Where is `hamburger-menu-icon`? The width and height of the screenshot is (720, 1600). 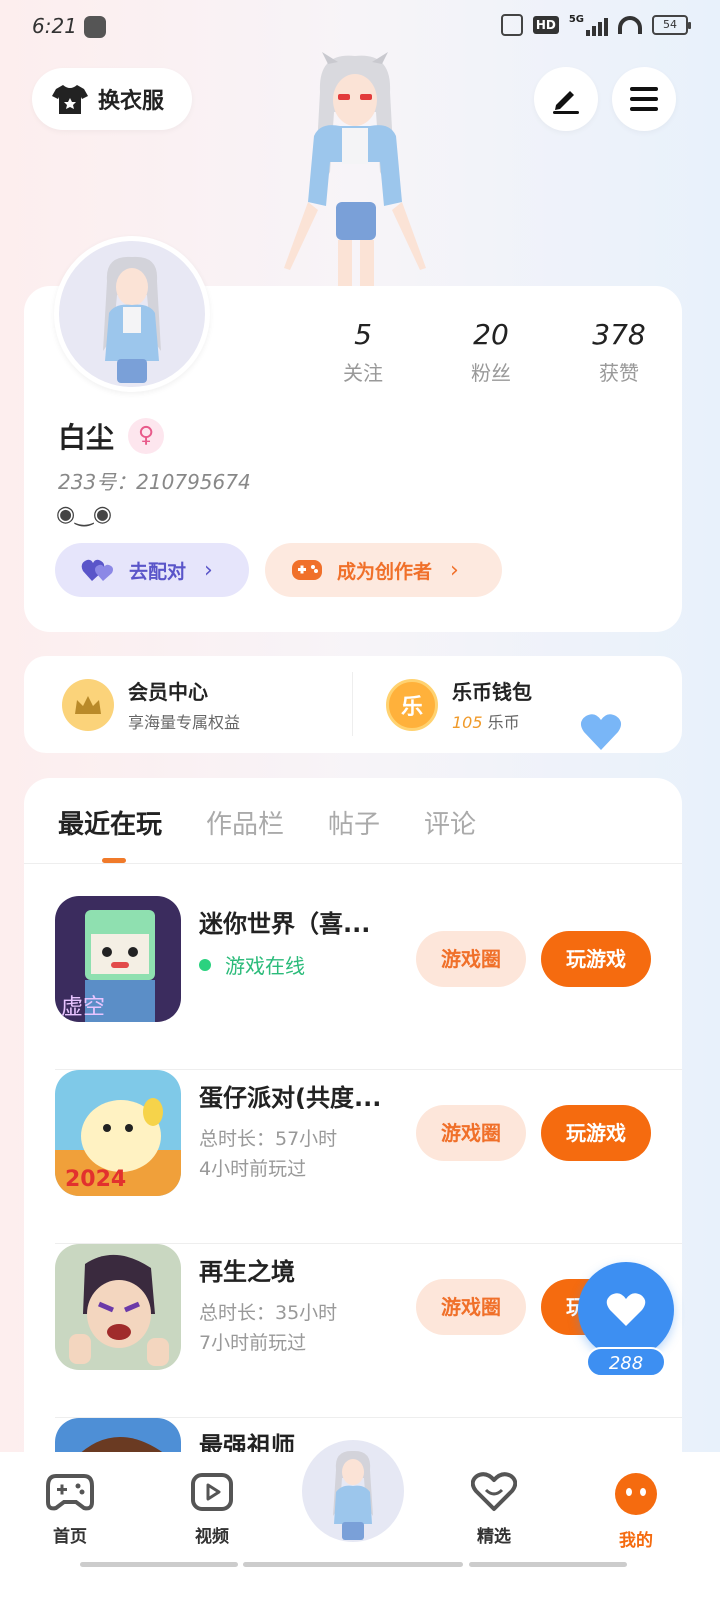
hamburger-menu-icon is located at coordinates (644, 99).